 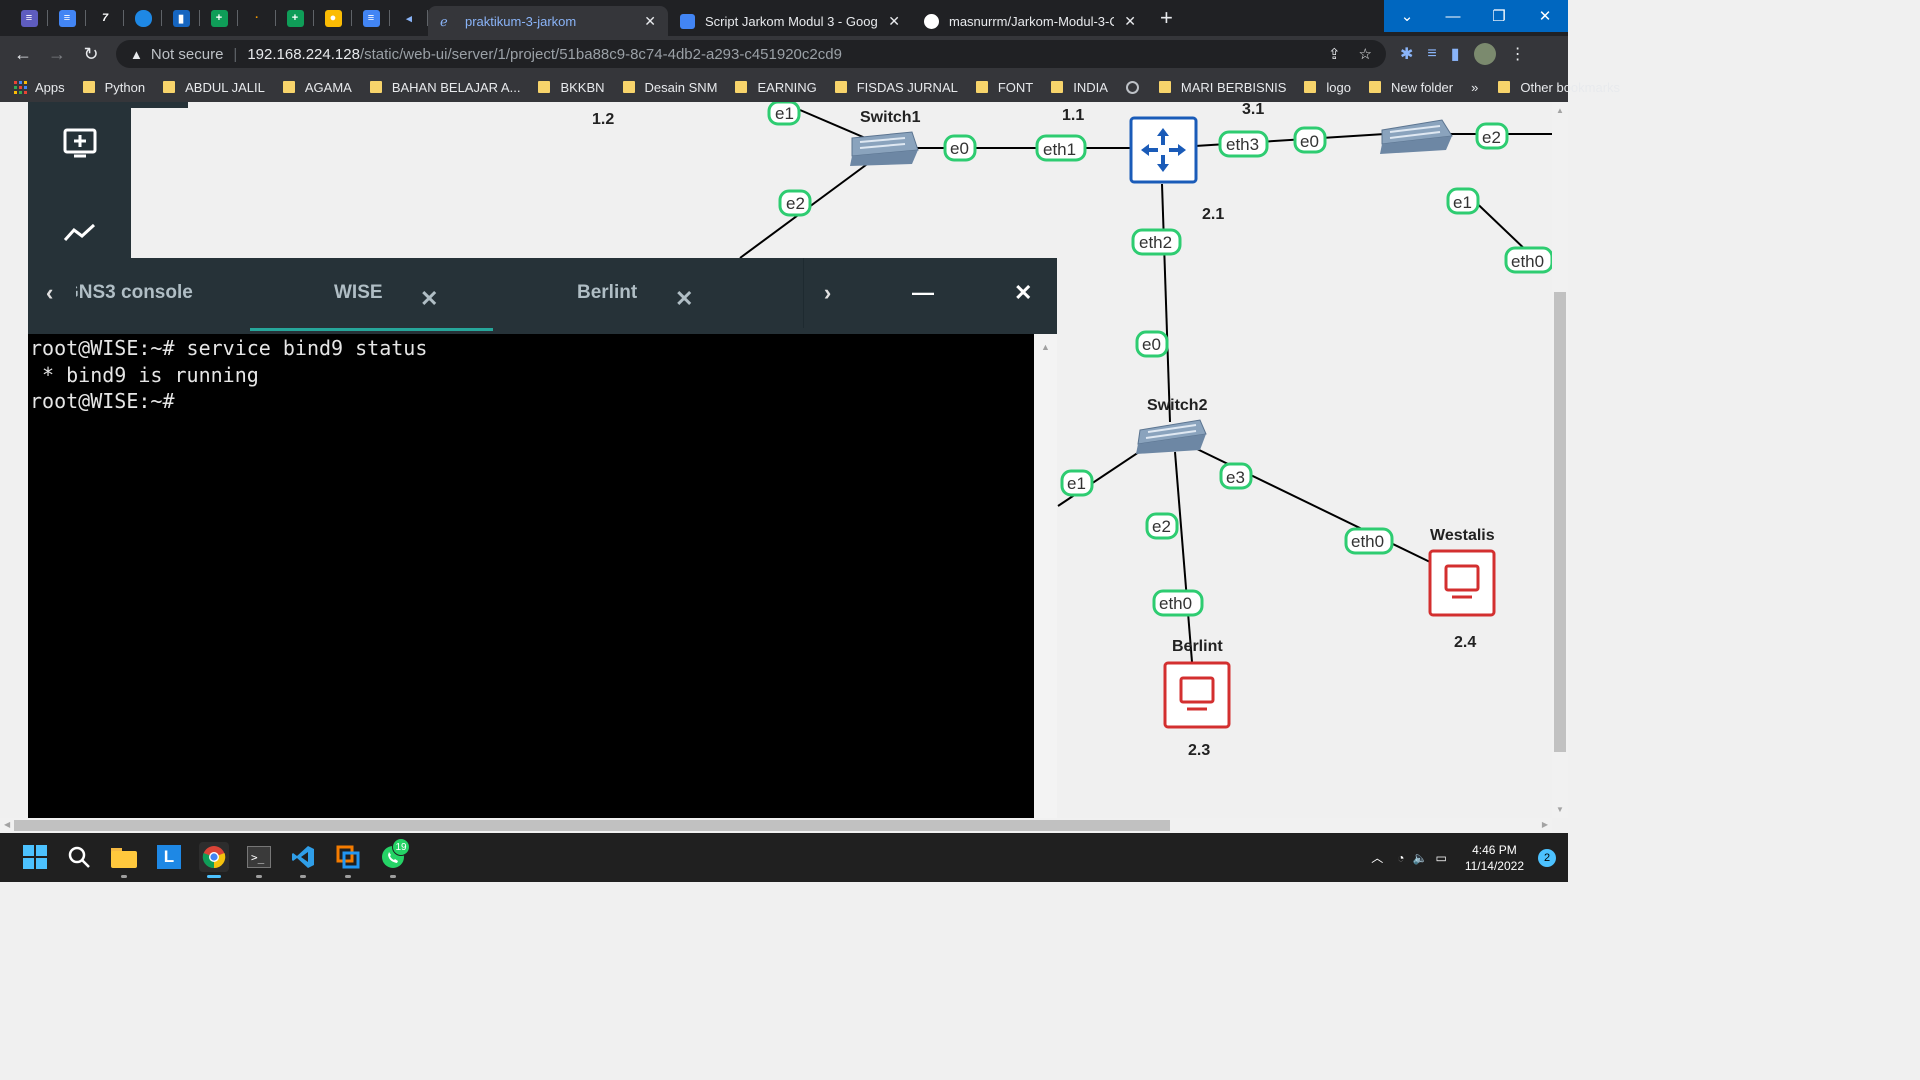 What do you see at coordinates (162, 293) in the screenshot?
I see `tab-gns3-console: GNS3 console` at bounding box center [162, 293].